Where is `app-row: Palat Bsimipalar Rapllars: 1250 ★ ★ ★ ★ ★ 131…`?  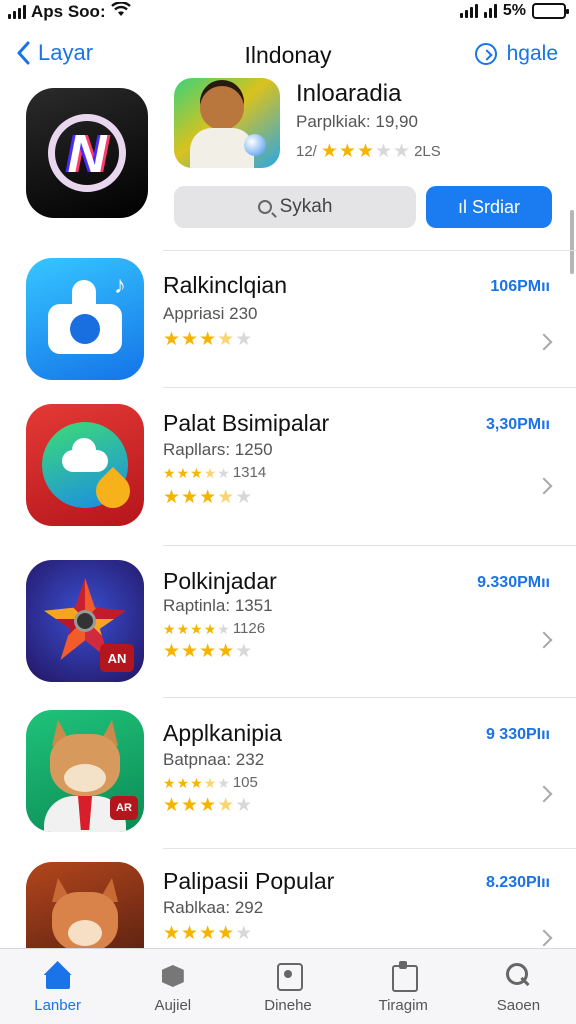
app-row: Palat Bsimipalar Rapllars: 1250 ★ ★ ★ ★ ★ 131… is located at coordinates (288, 474).